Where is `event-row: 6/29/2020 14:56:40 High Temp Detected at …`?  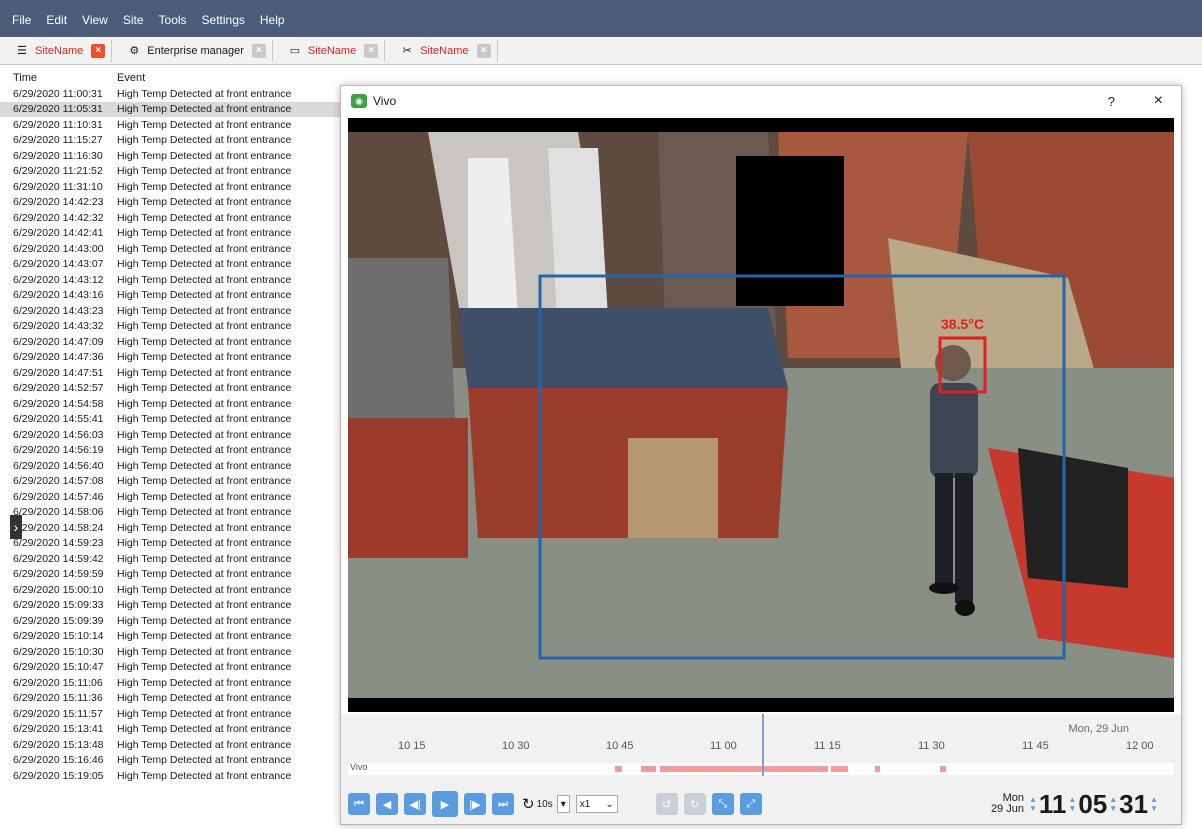
event-row: 6/29/2020 14:56:40 High Temp Detected at … is located at coordinates (172, 466).